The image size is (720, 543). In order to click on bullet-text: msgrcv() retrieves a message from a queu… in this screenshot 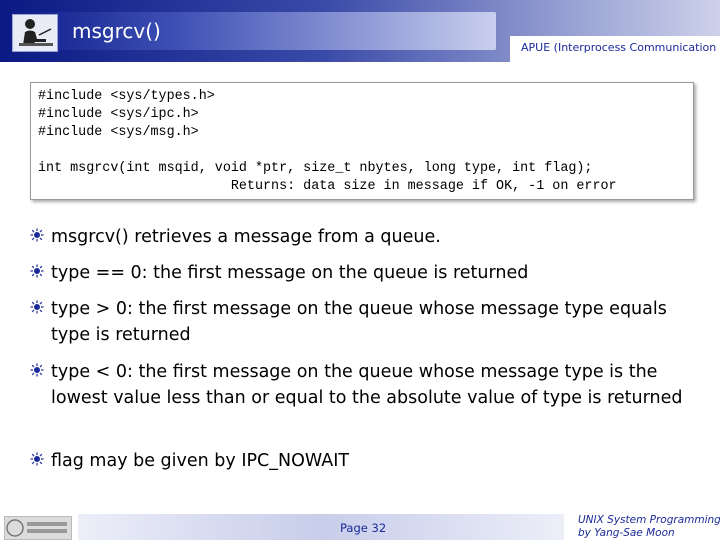, I will do `click(246, 237)`.